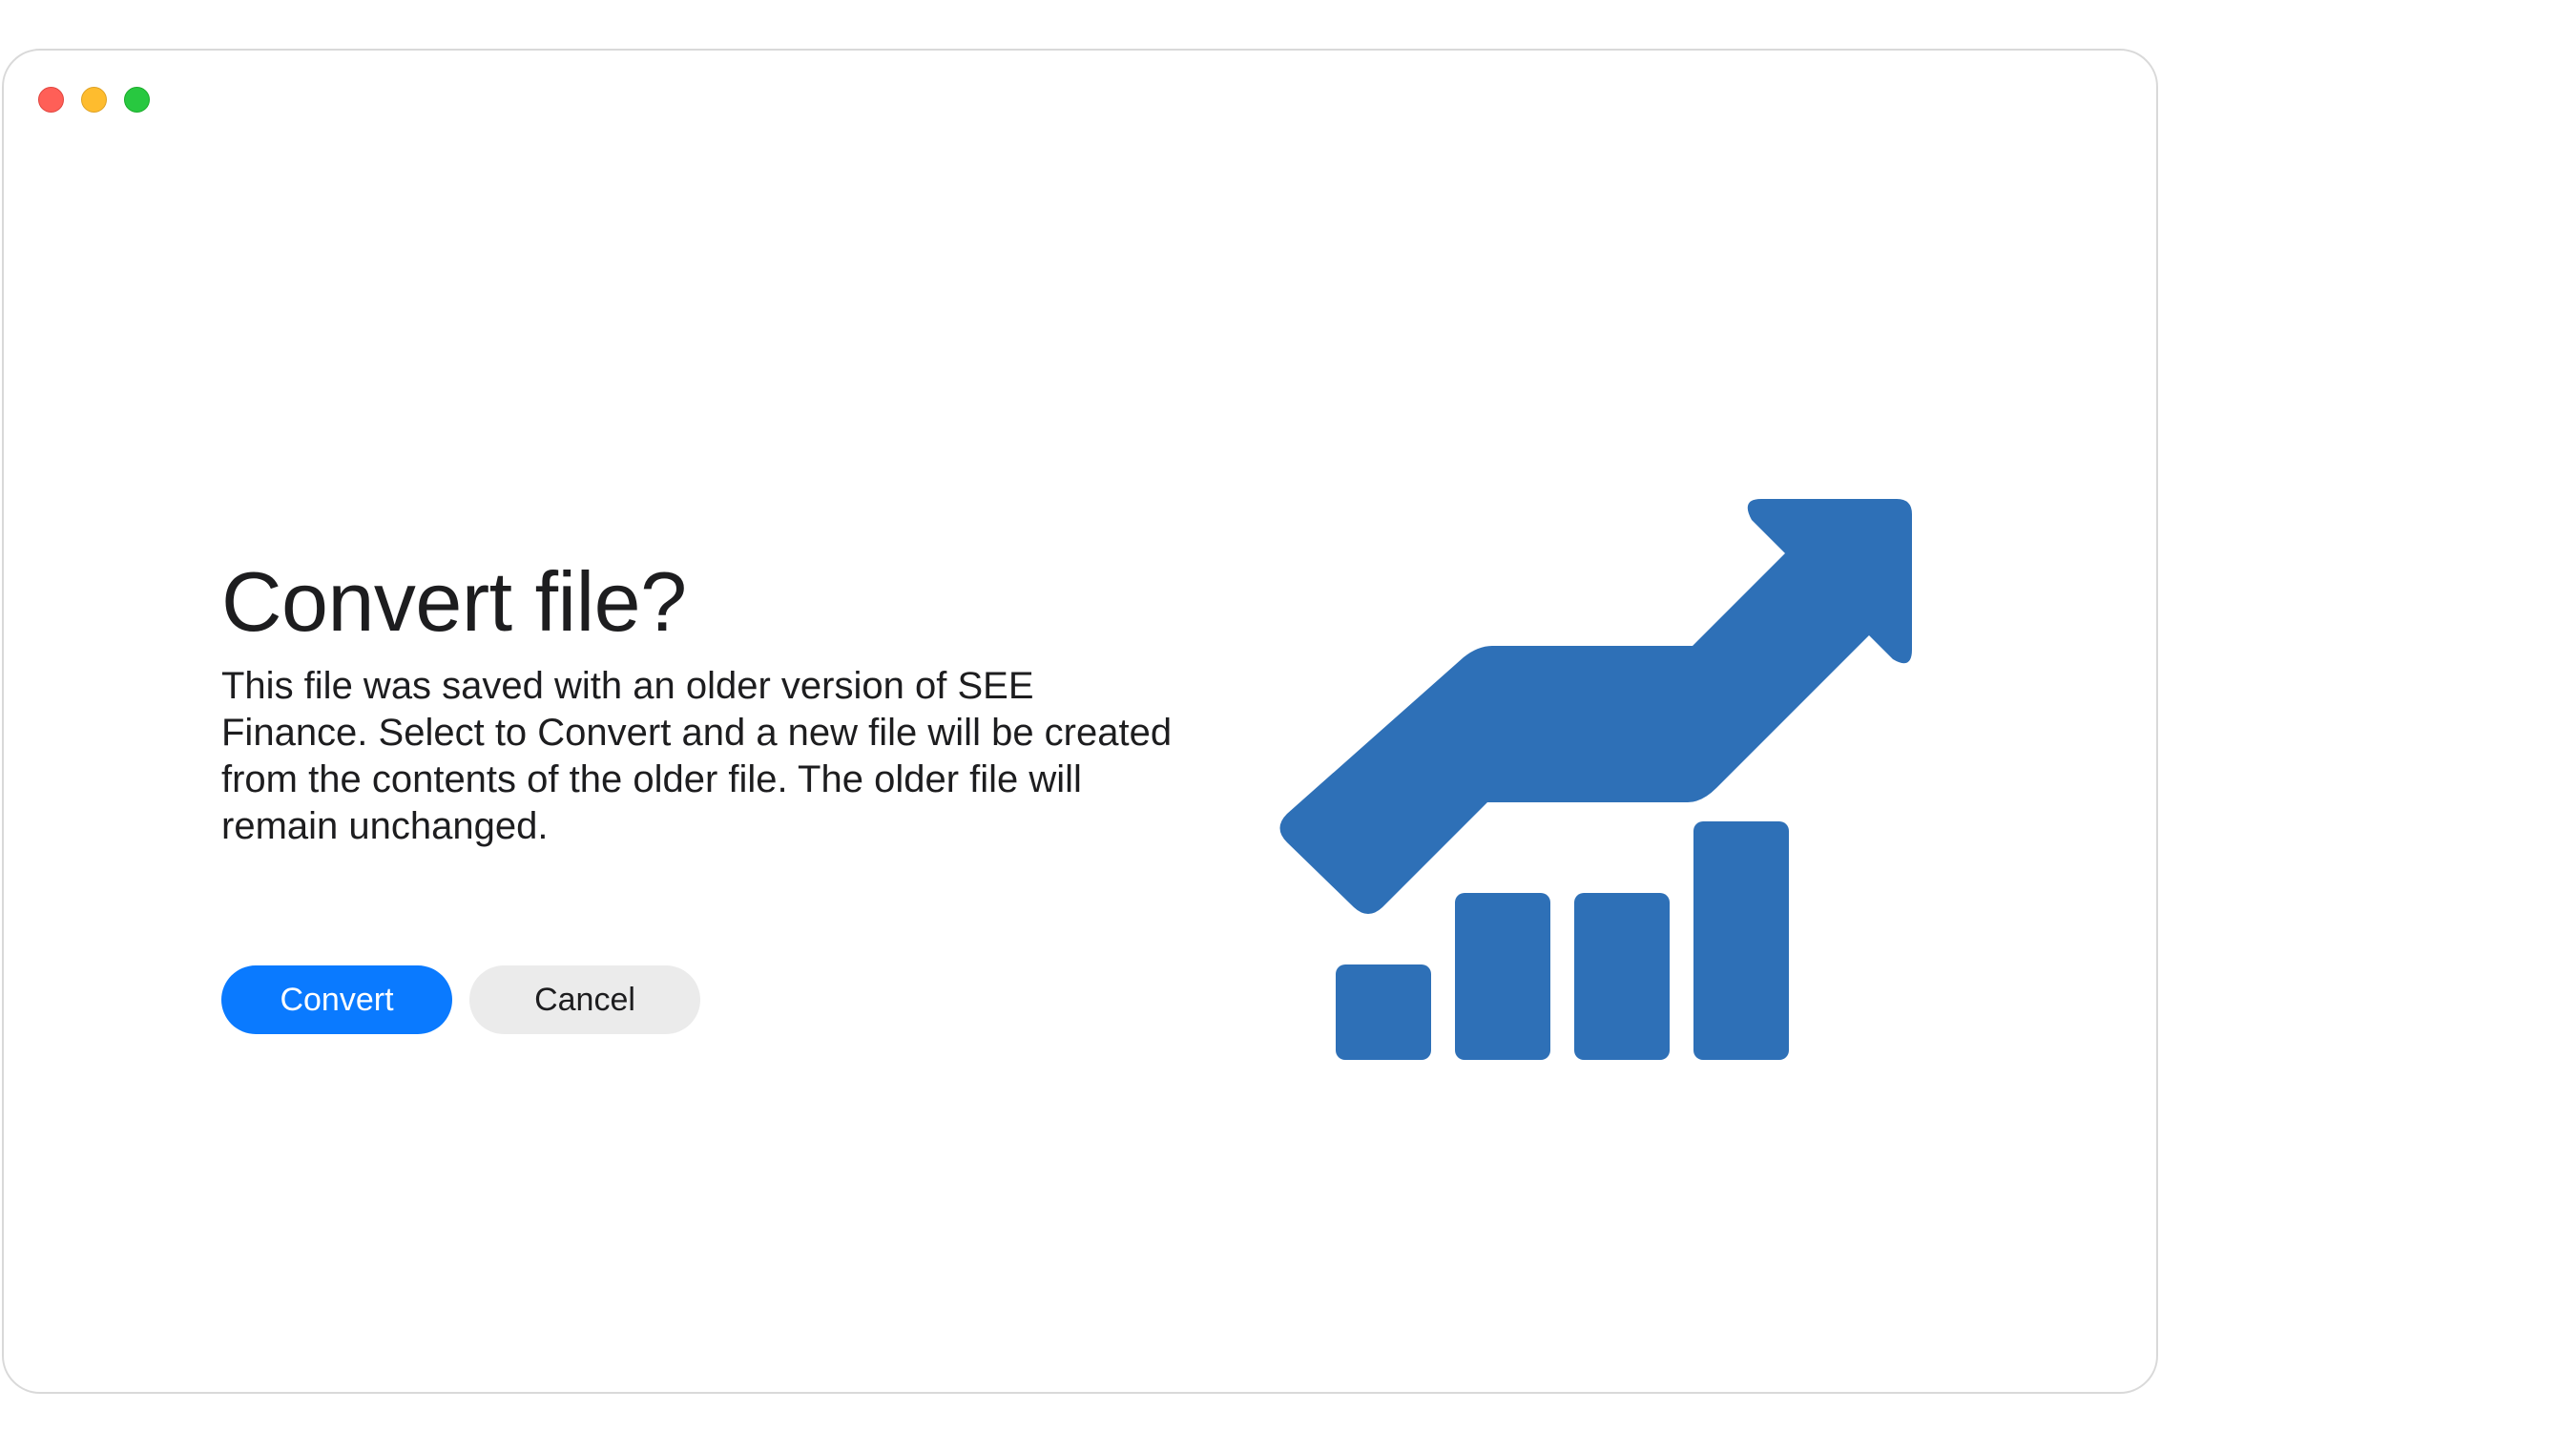 The height and width of the screenshot is (1431, 2576). Describe the element at coordinates (1595, 706) in the screenshot. I see `growth-arrow` at that location.